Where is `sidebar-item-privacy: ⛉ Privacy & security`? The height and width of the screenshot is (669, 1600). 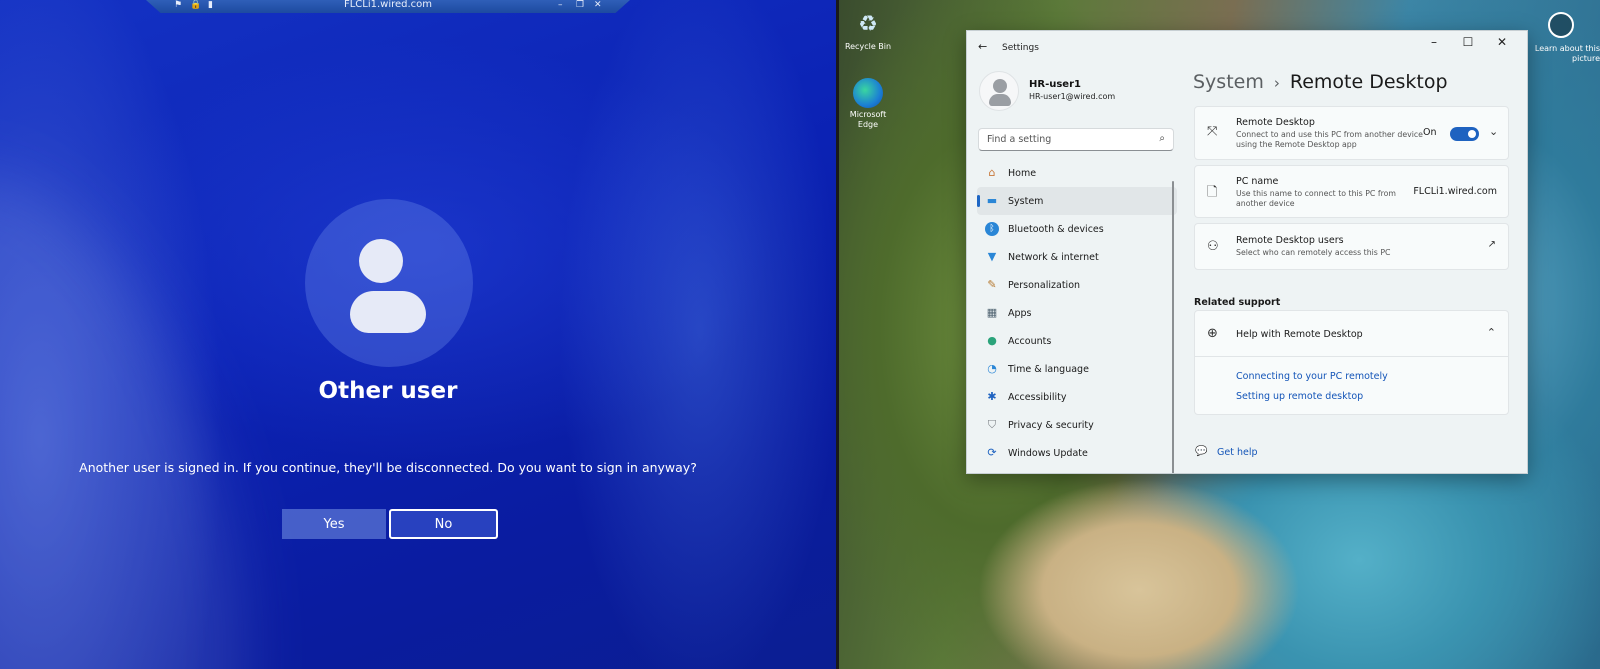 sidebar-item-privacy: ⛉ Privacy & security is located at coordinates (1077, 425).